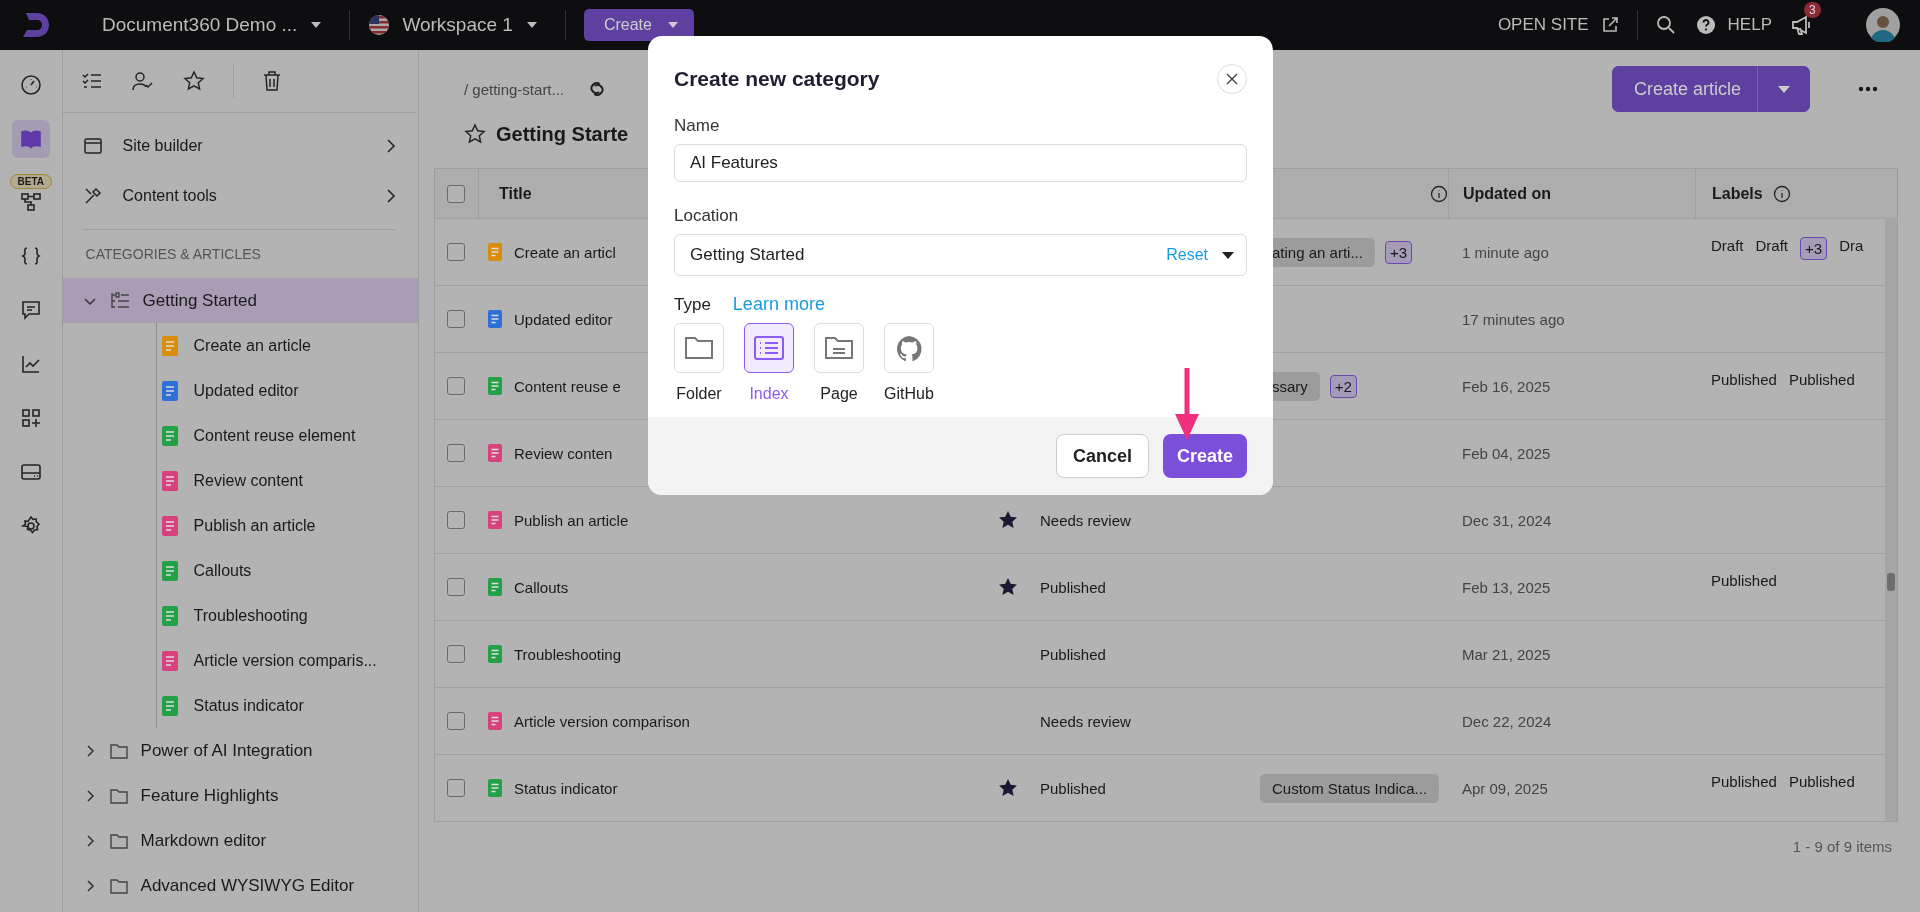  What do you see at coordinates (960, 255) in the screenshot?
I see `location-select: Getting Started Reset` at bounding box center [960, 255].